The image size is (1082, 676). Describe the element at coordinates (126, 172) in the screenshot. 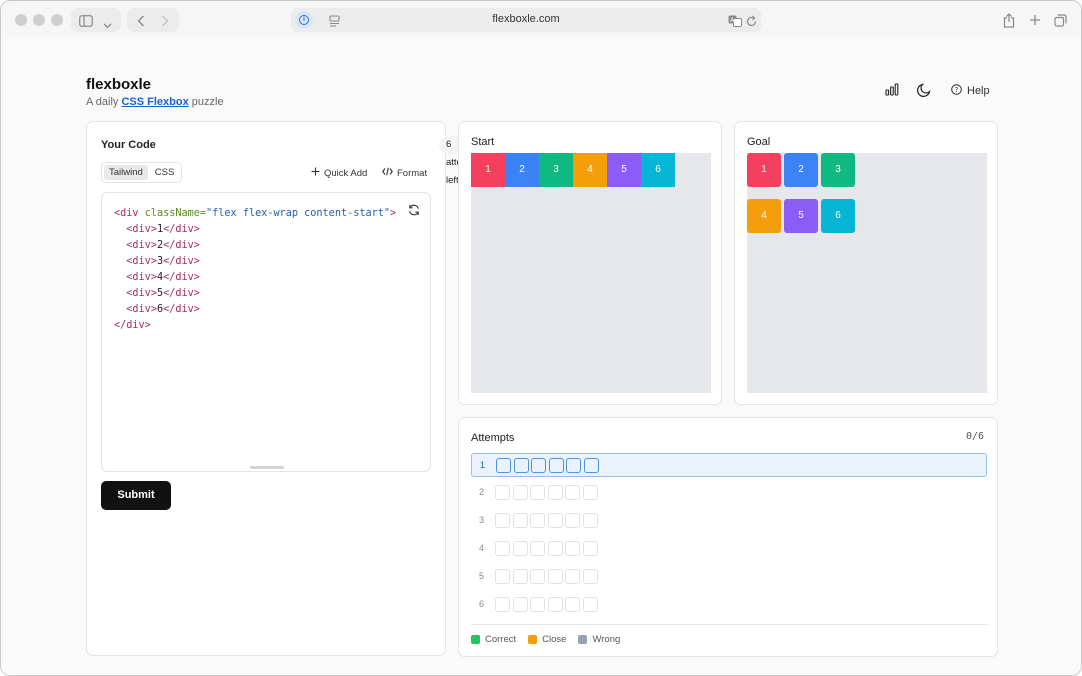

I see `tab-tailwind: Tailwind` at that location.